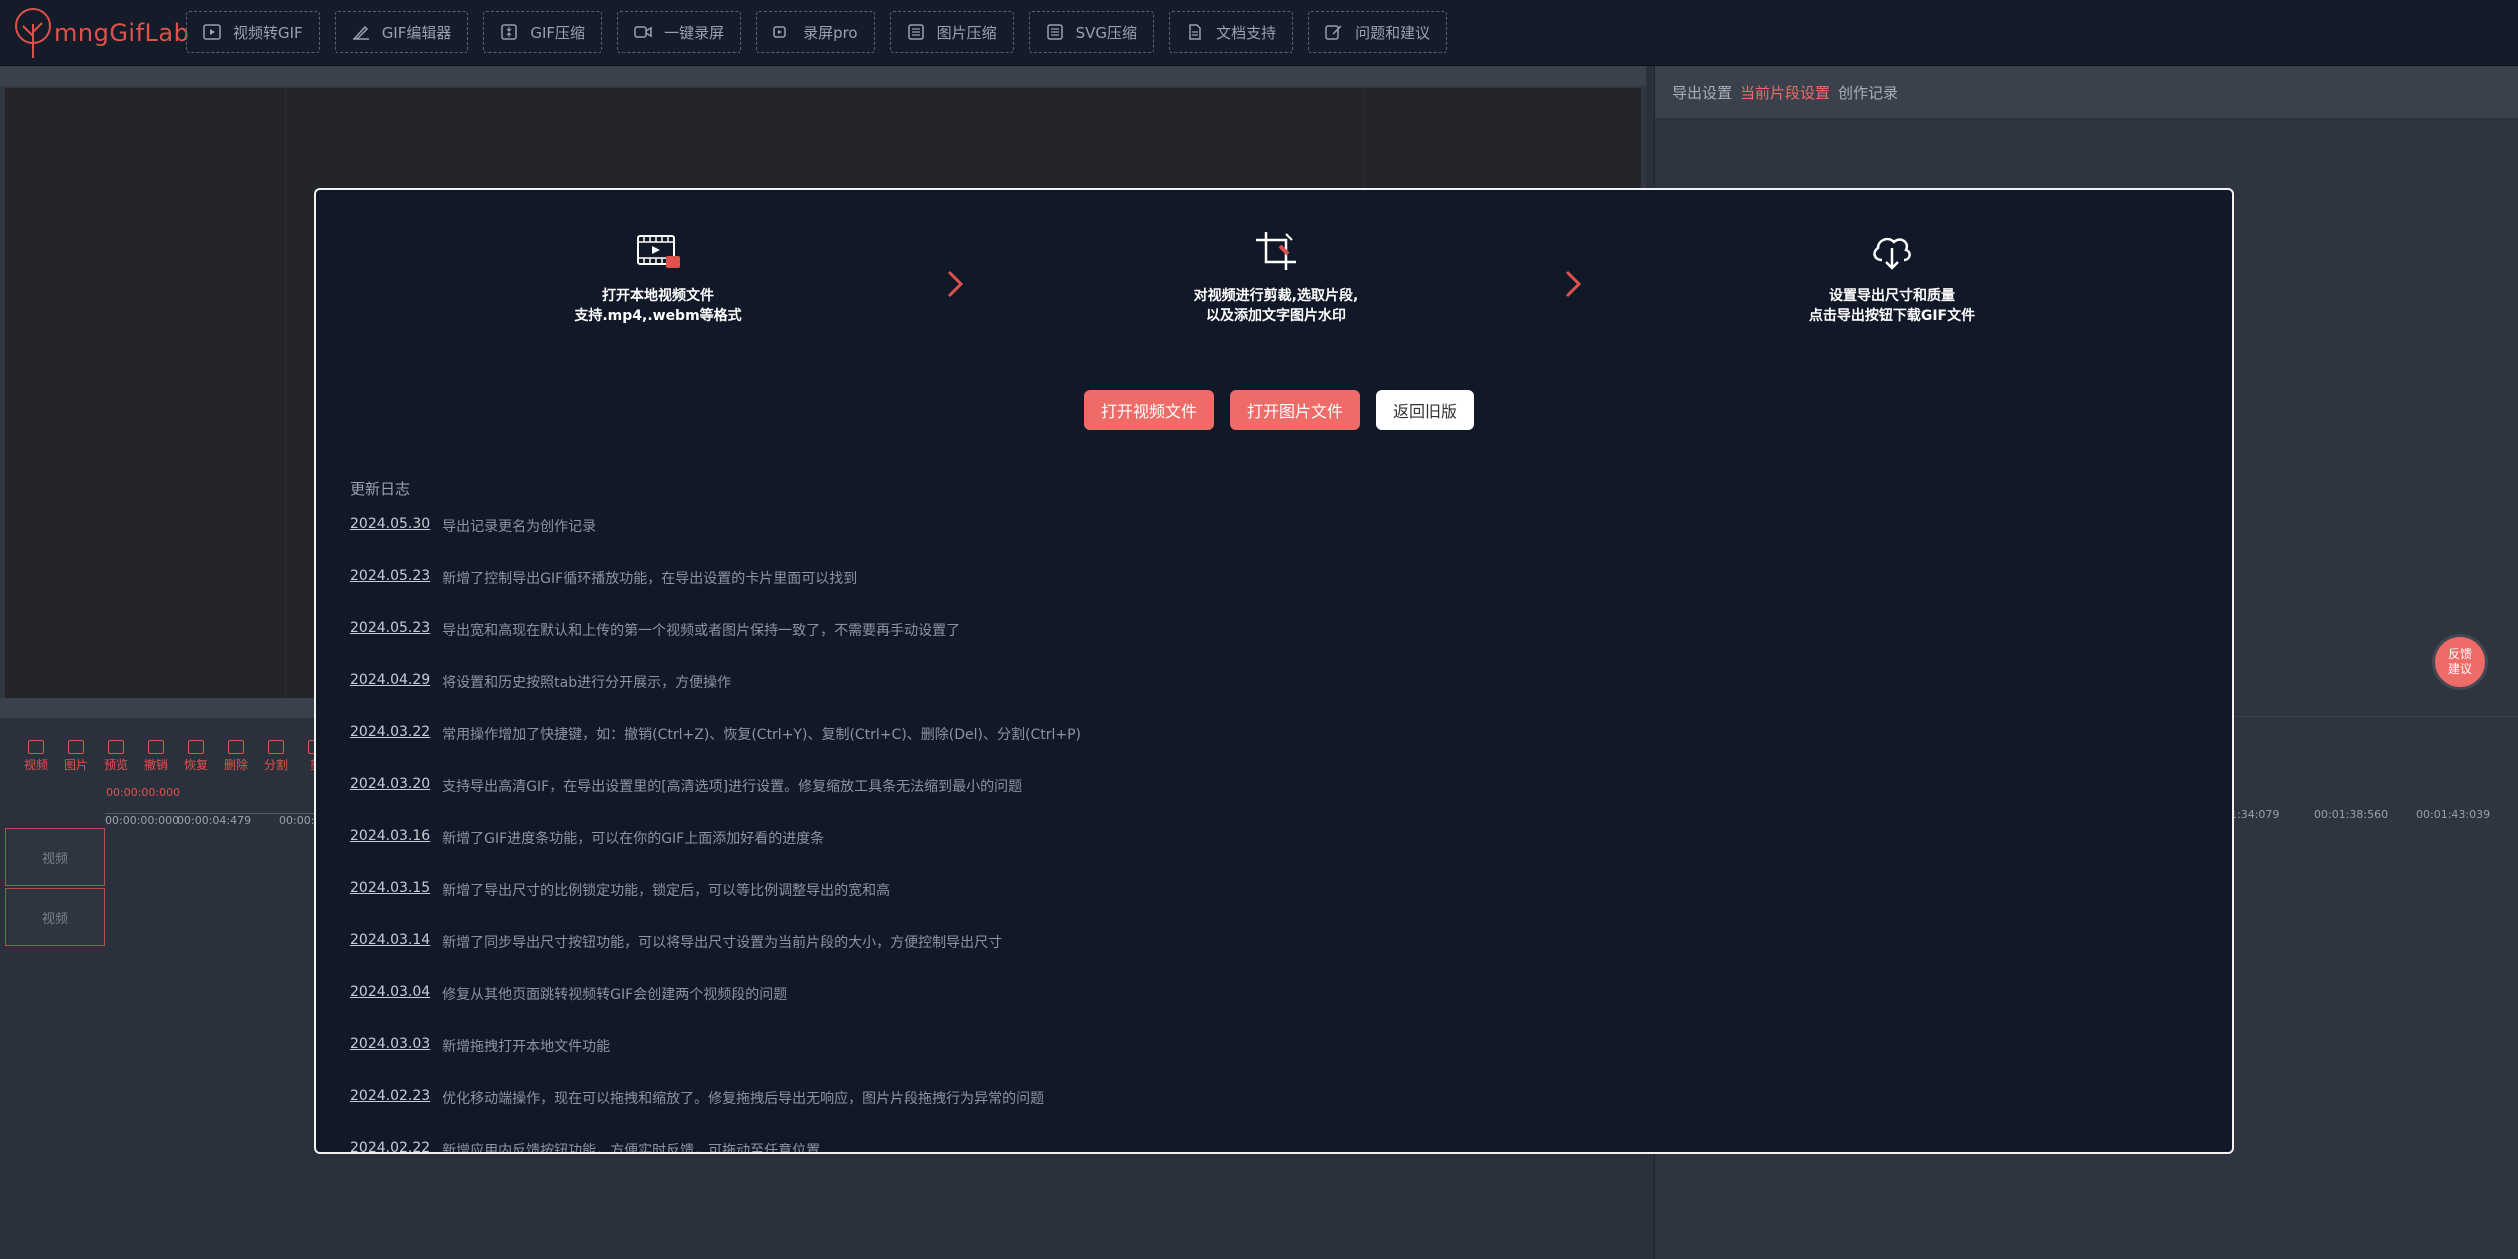 Image resolution: width=2518 pixels, height=1259 pixels. Describe the element at coordinates (633, 839) in the screenshot. I see `log-text: 新增了GIF进度条功能，可以在你的GIF上面添加好看的进度条` at that location.